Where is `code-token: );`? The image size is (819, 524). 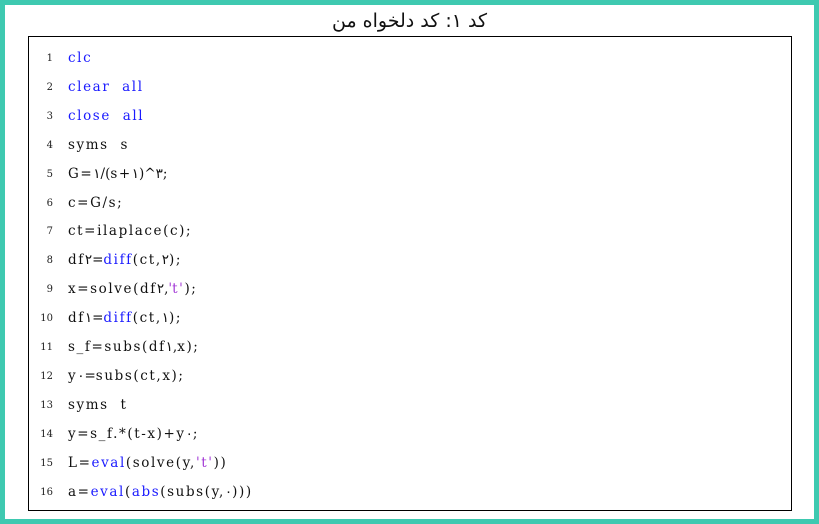 code-token: ); is located at coordinates (191, 289).